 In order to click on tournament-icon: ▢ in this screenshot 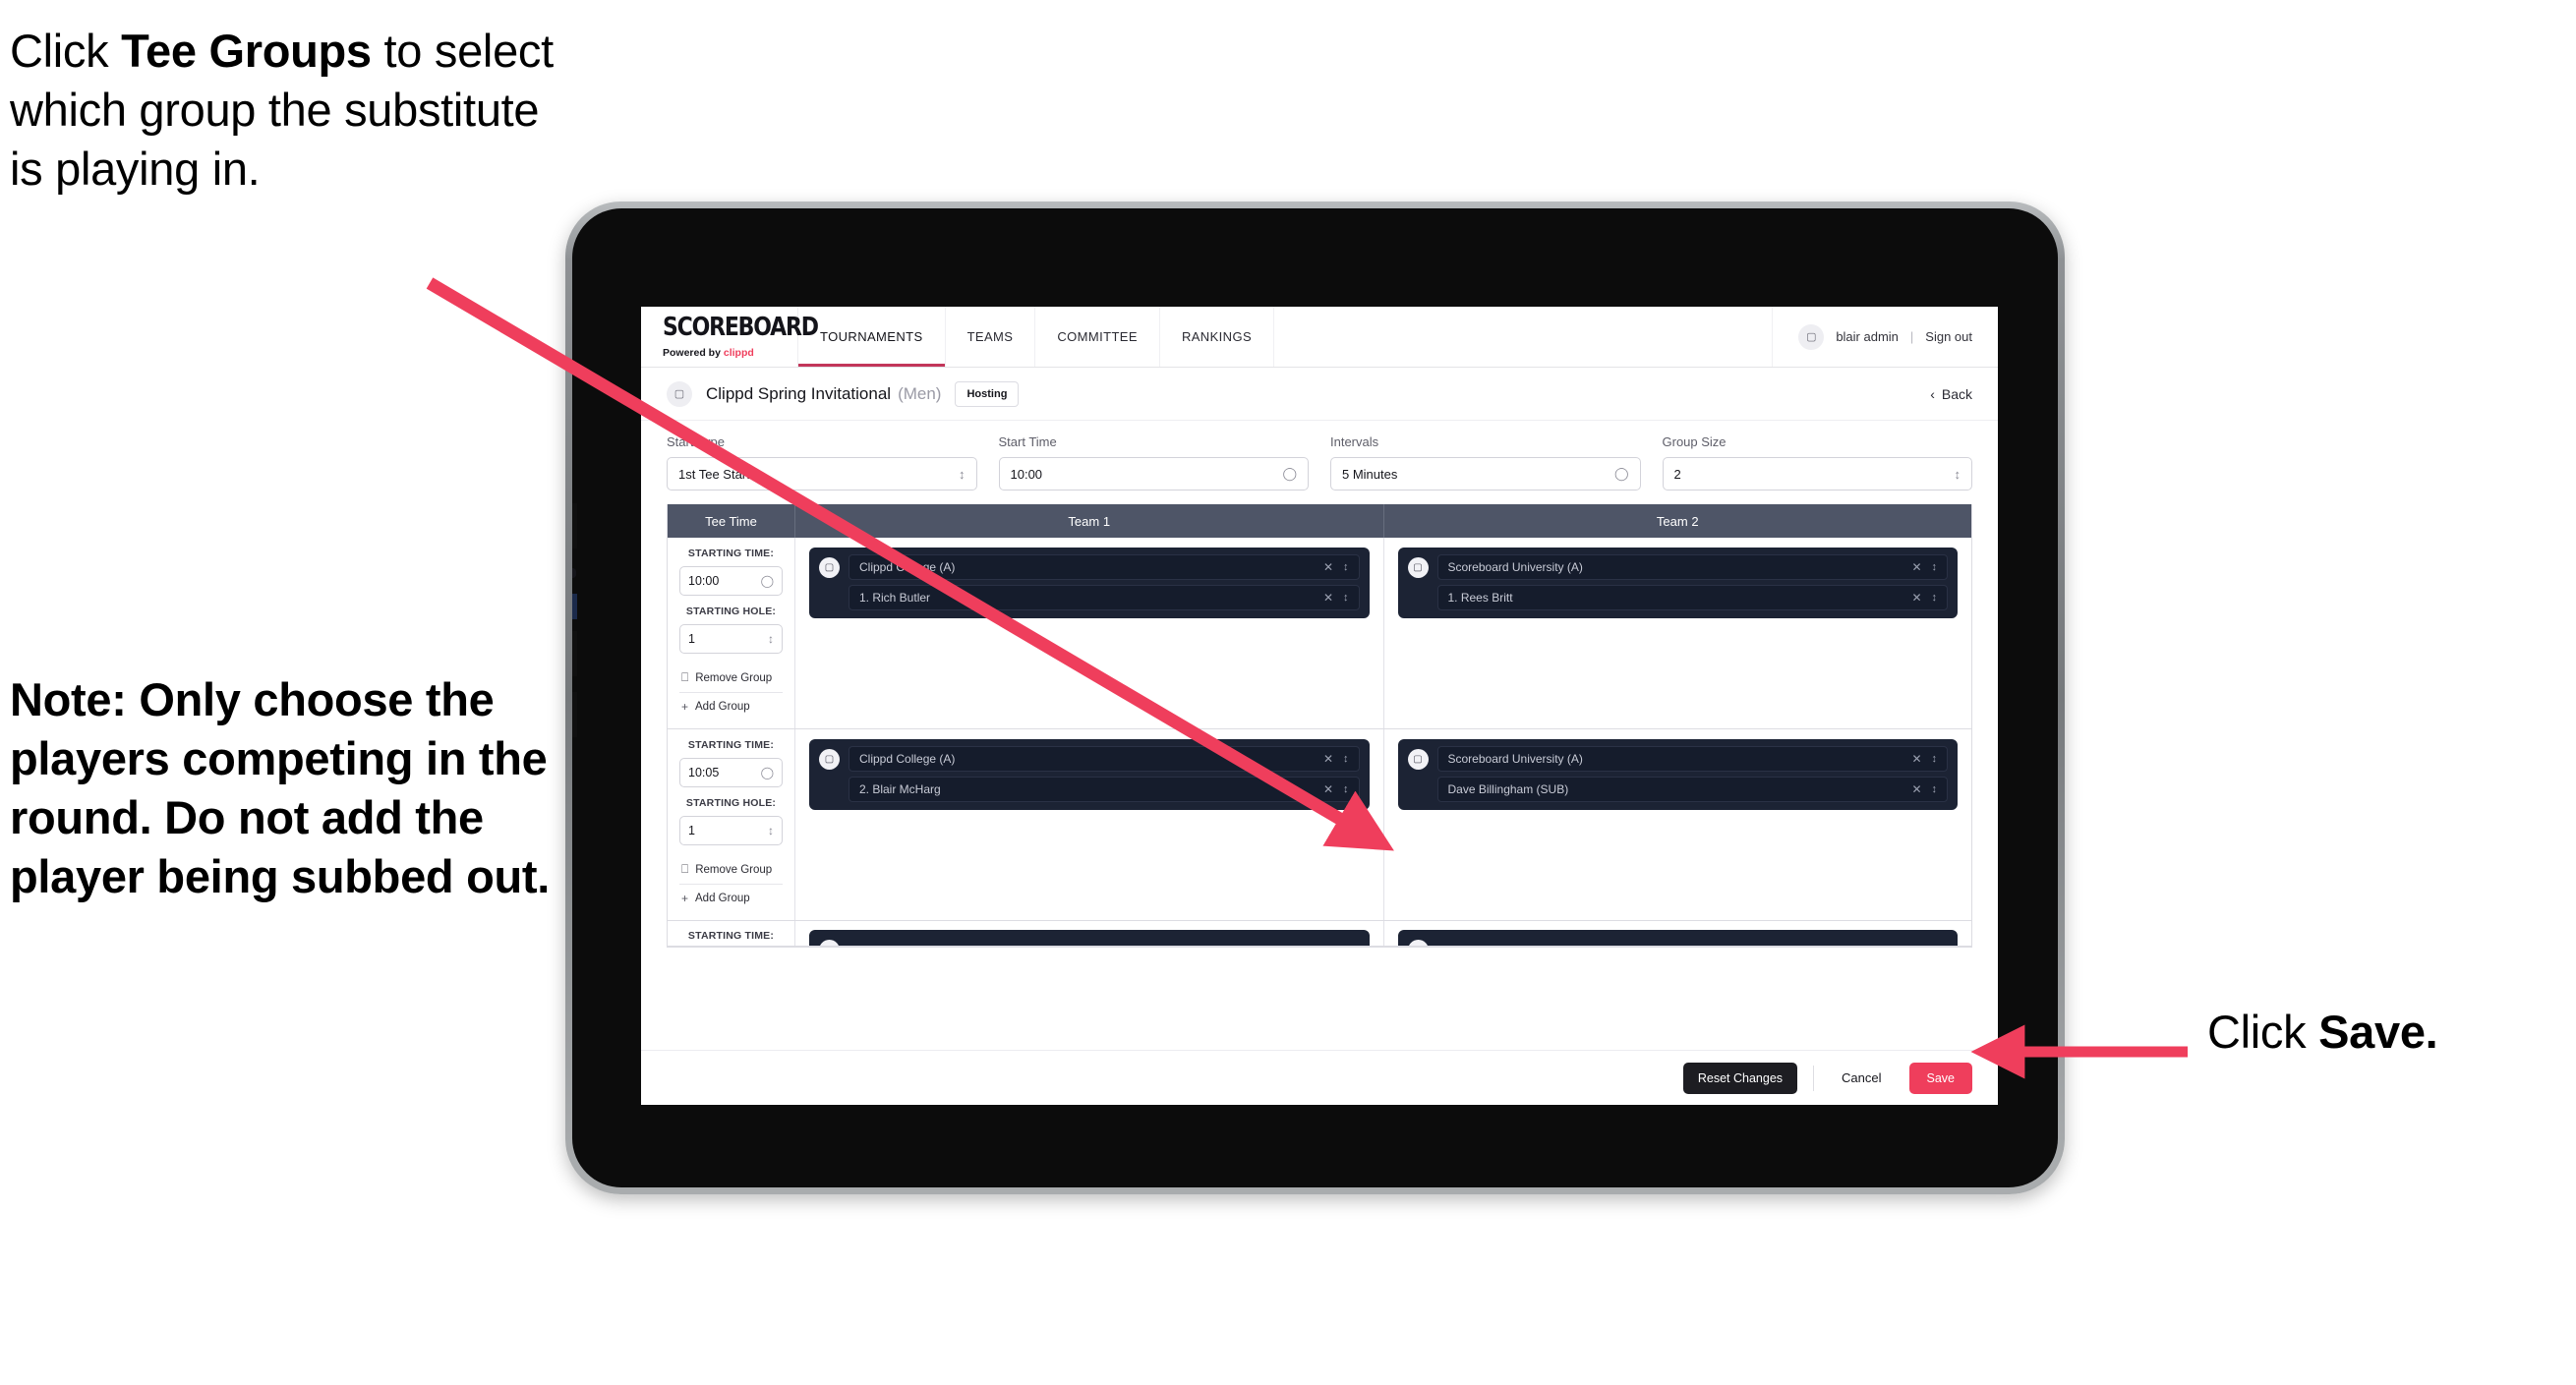, I will do `click(679, 393)`.